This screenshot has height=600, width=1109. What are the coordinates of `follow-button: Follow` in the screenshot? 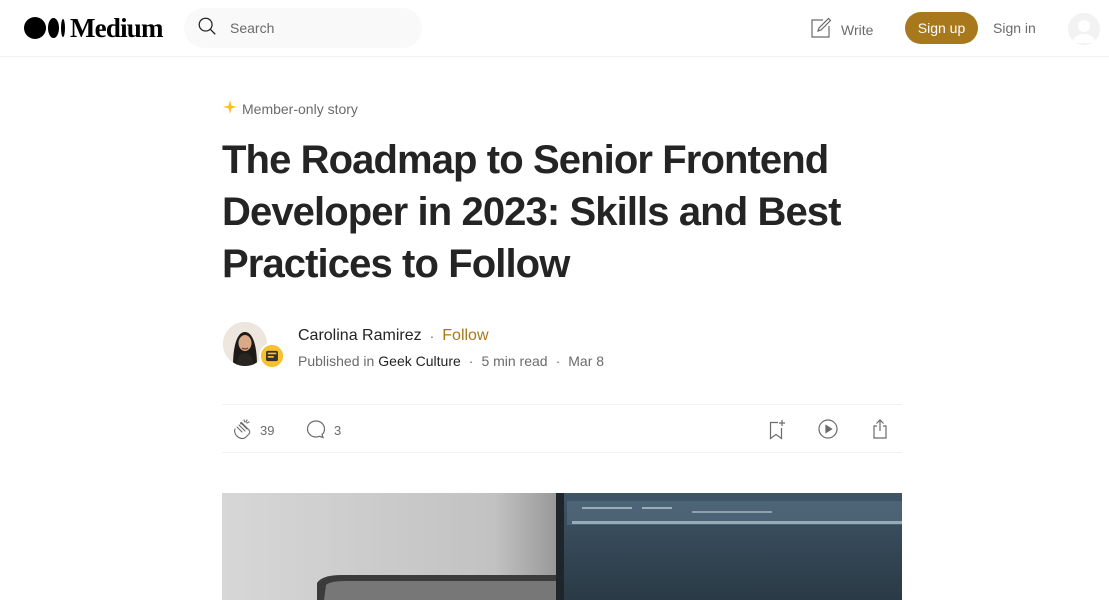 It's located at (465, 336).